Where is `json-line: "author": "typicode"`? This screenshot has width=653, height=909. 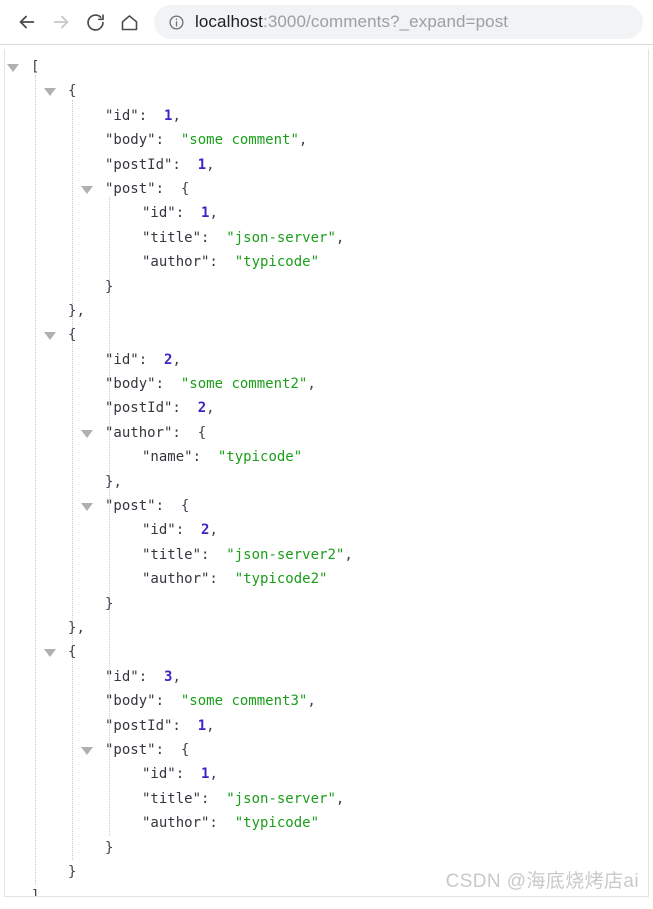
json-line: "author": "typicode" is located at coordinates (326, 262).